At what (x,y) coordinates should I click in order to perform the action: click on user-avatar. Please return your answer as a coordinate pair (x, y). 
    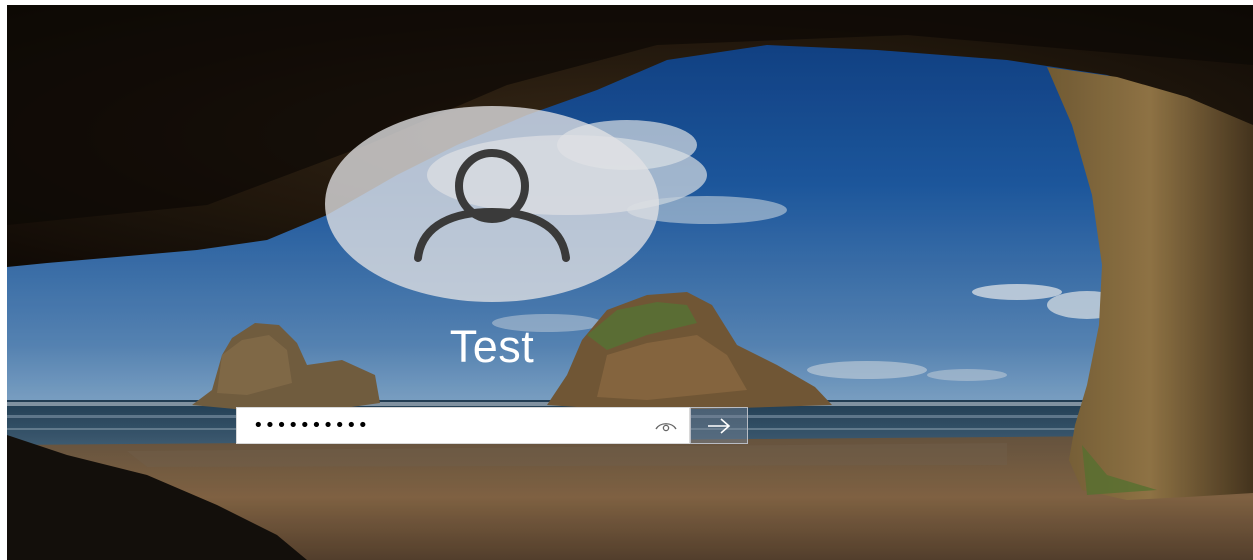
    Looking at the image, I should click on (492, 204).